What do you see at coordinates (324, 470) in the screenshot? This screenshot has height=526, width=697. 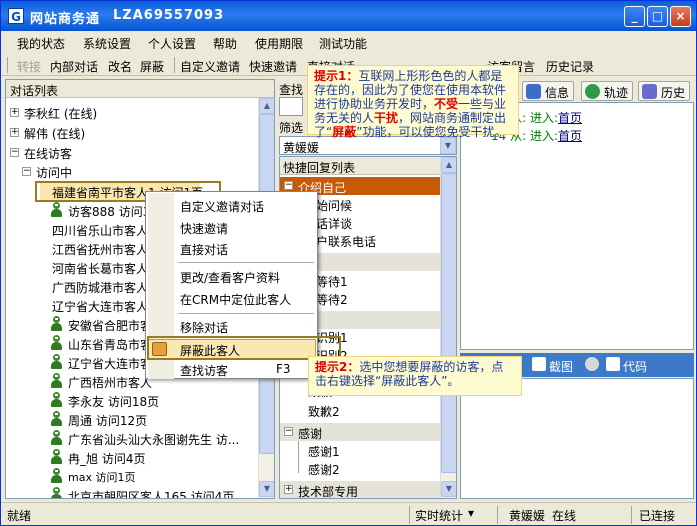 I see `quick-reply-item: 感谢2` at bounding box center [324, 470].